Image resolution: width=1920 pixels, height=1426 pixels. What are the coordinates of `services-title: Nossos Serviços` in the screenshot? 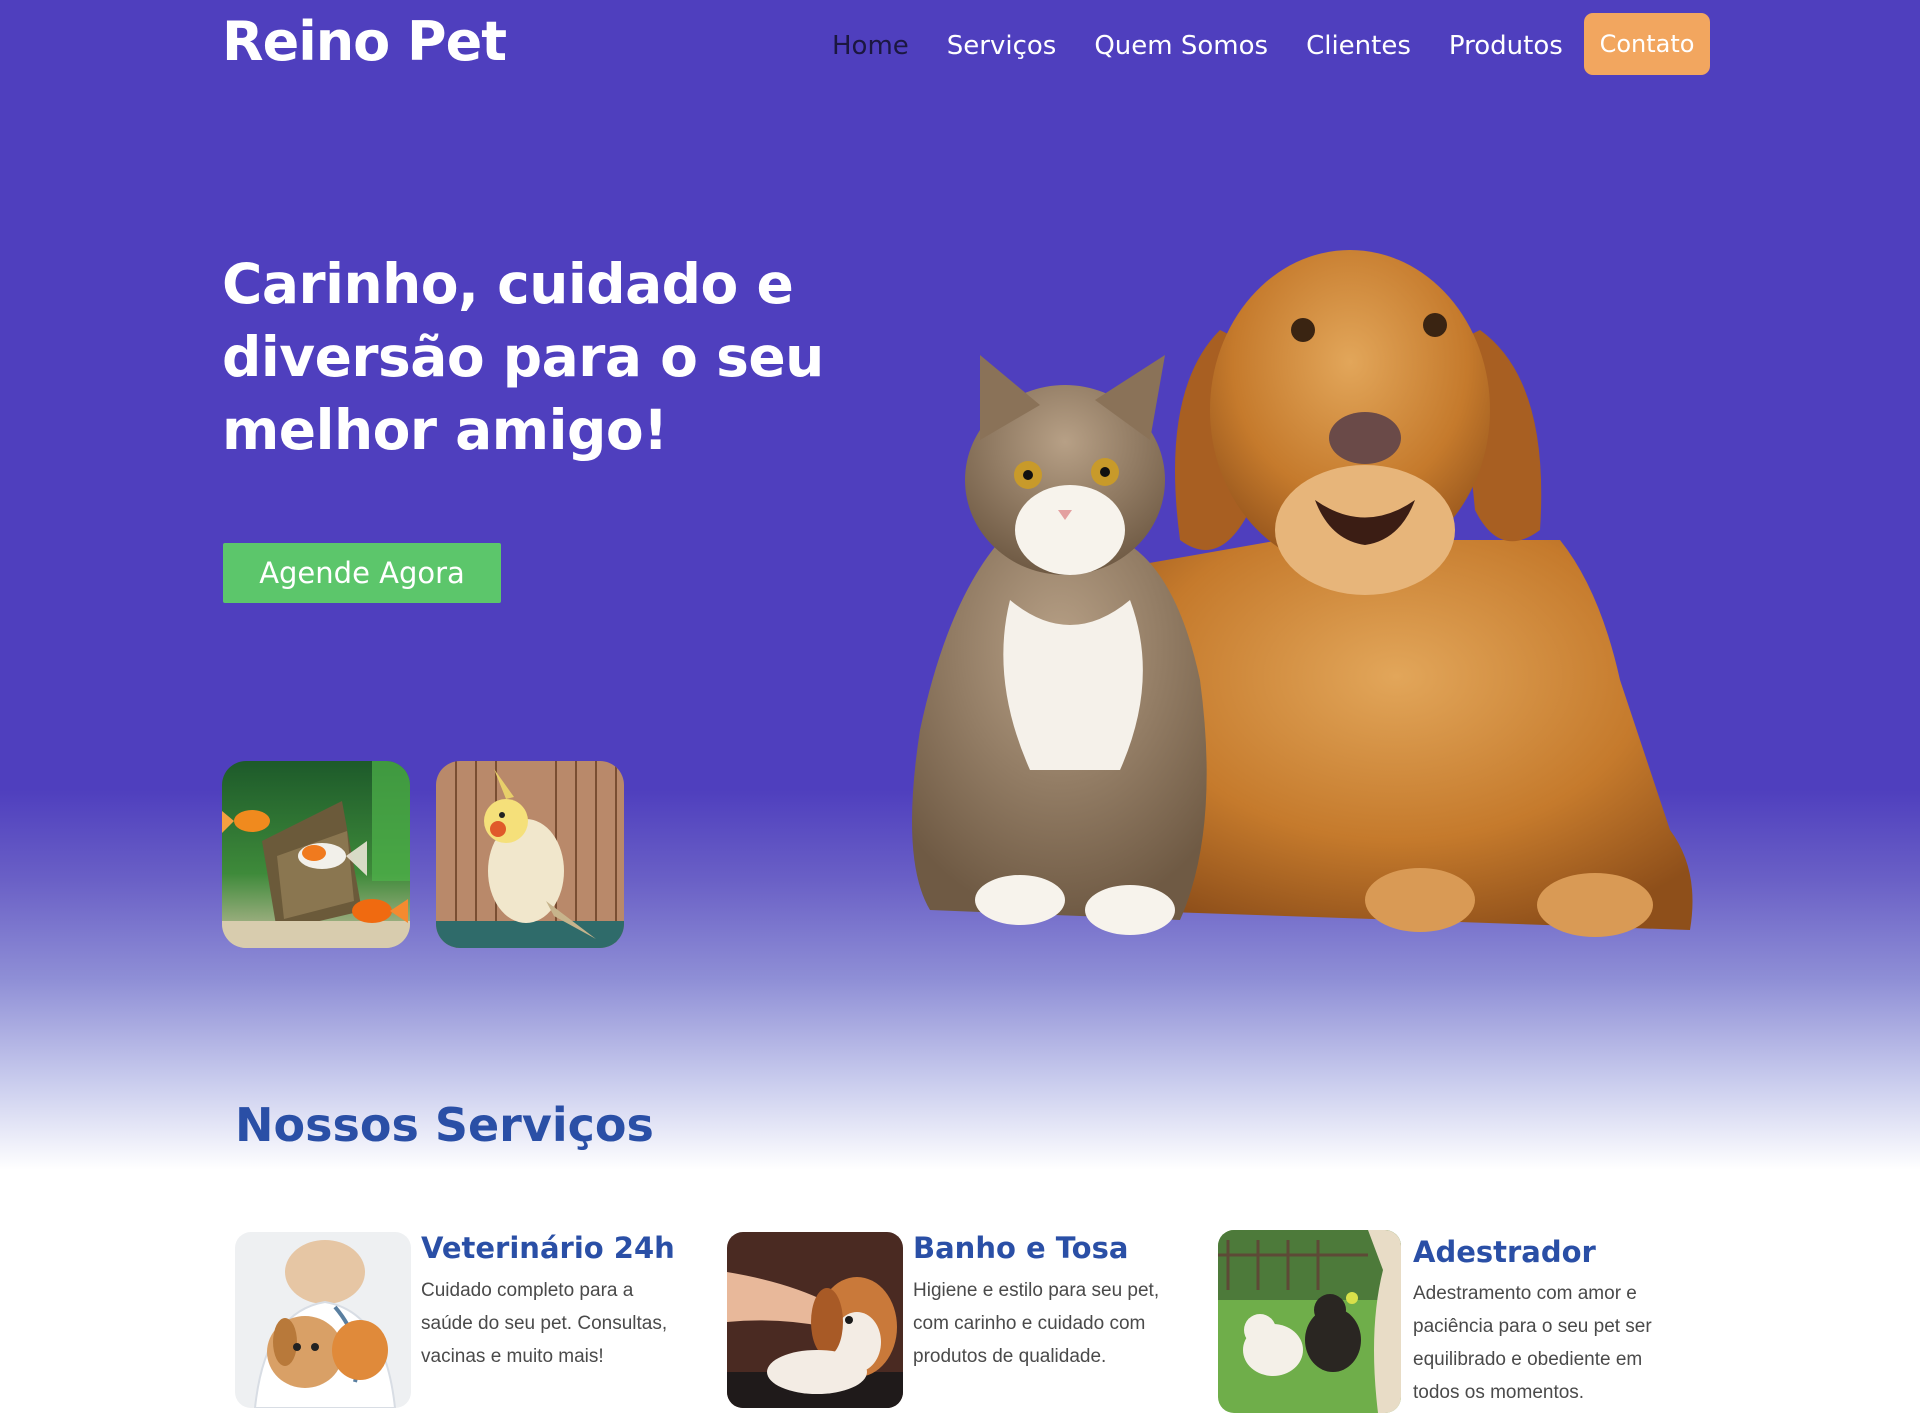 It's located at (444, 1125).